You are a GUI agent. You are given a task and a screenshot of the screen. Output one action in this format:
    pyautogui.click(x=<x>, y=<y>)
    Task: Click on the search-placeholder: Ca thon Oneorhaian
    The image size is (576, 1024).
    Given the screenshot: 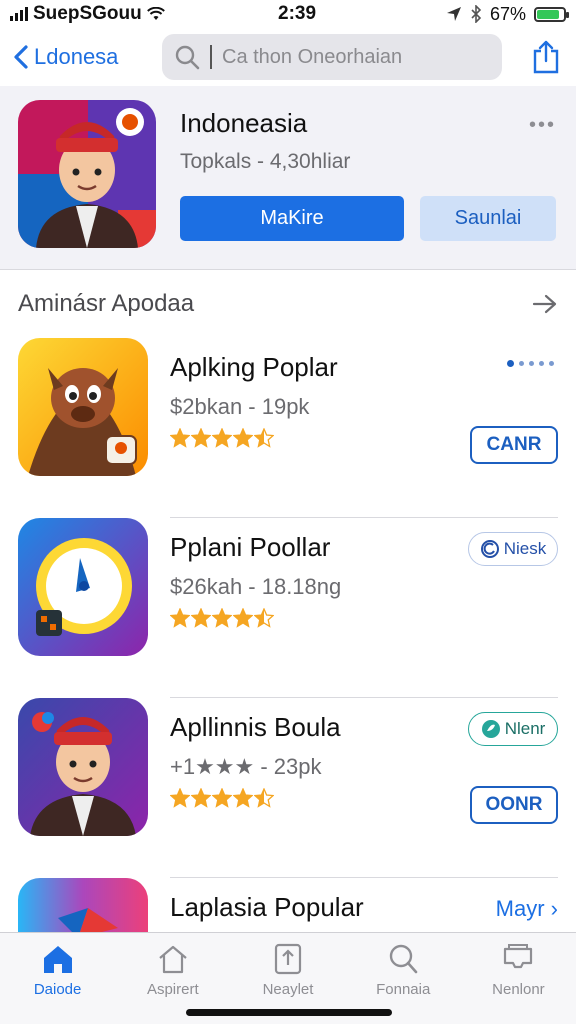 What is the action you would take?
    pyautogui.click(x=312, y=56)
    